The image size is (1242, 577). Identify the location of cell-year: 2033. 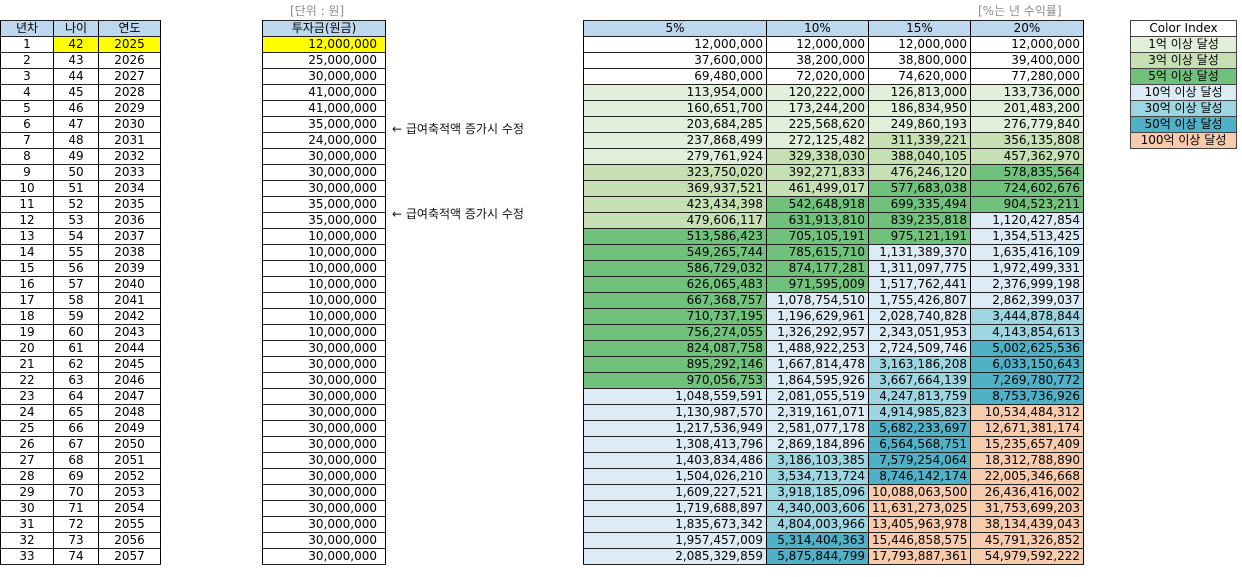
(129, 172).